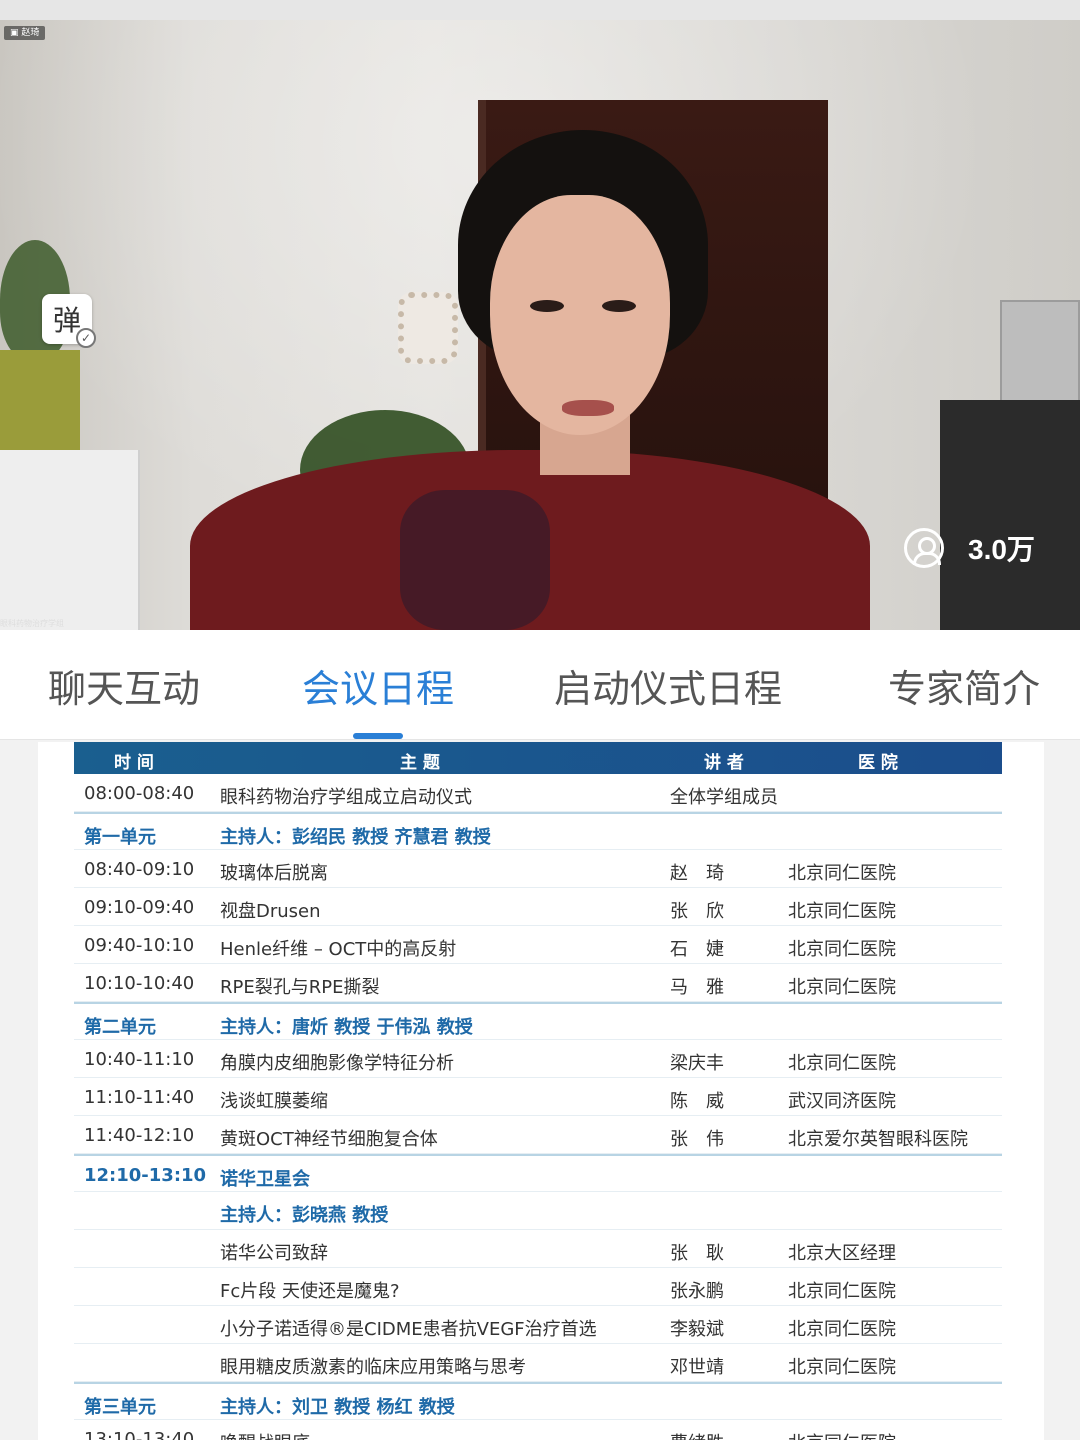  Describe the element at coordinates (145, 1175) in the screenshot. I see `cell-time: 12:10-13:10` at that location.